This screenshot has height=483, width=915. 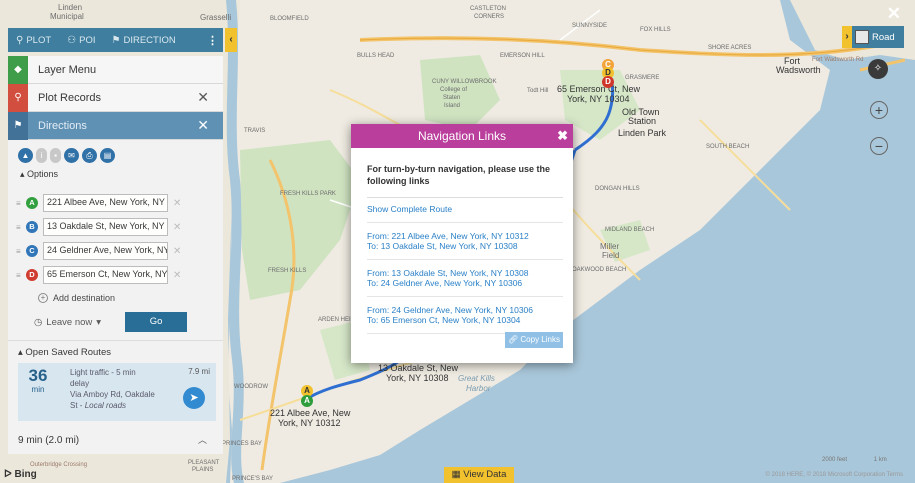 I want to click on waypoint-d-input: 65 Emerson Ct, New York, NY 10304, so click(x=105, y=275).